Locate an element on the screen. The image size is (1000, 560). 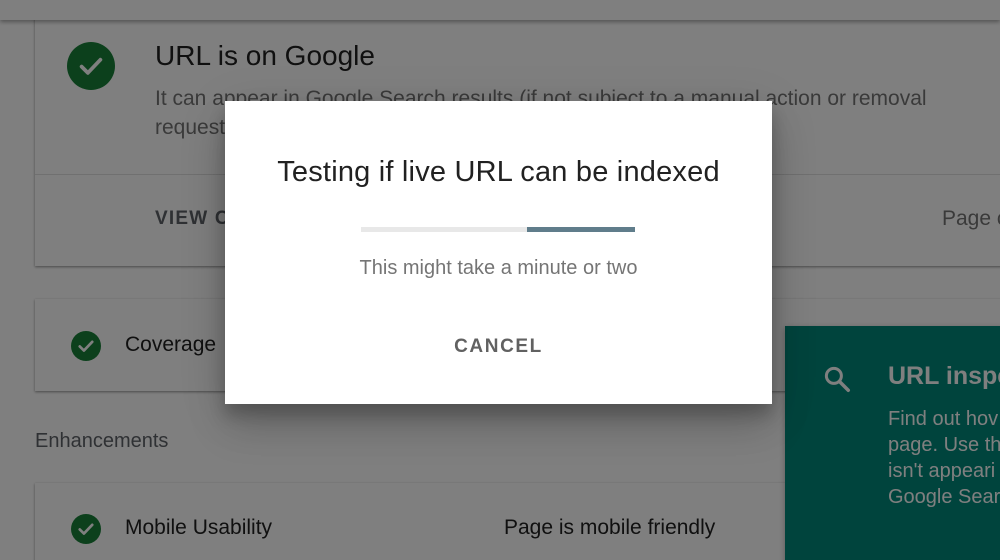
dialog-subtitle: This might take a minute or two is located at coordinates (498, 268).